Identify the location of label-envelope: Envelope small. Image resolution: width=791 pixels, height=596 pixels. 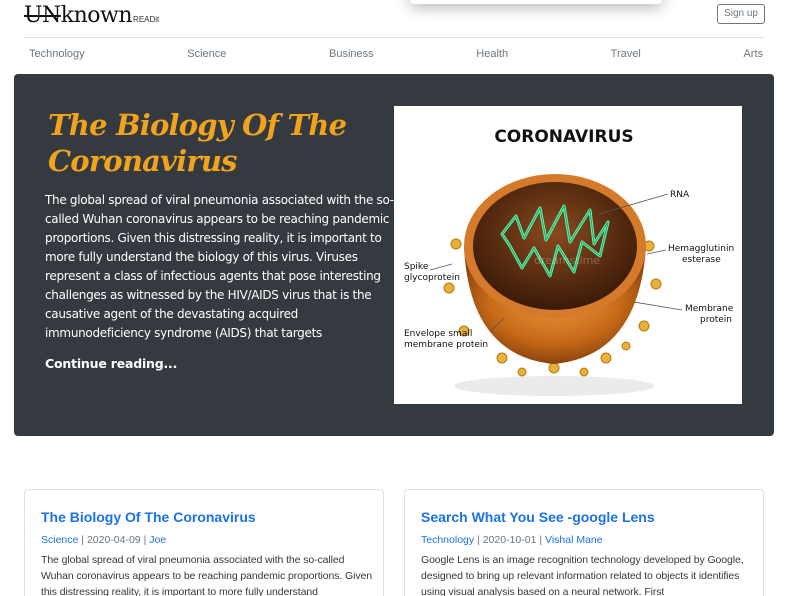
(438, 334).